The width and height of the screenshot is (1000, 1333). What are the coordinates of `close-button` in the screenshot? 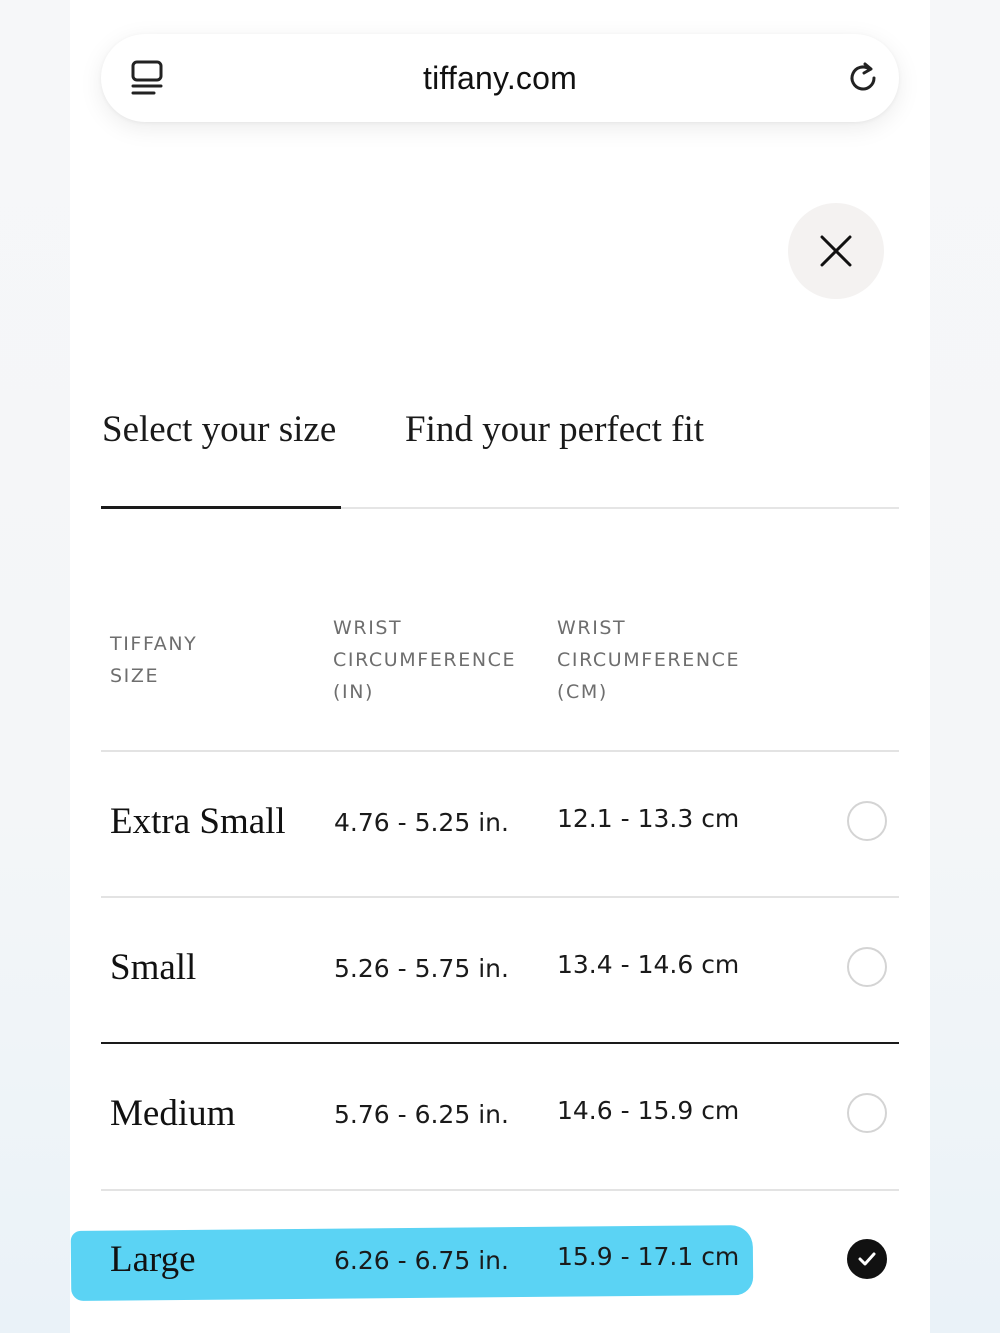 It's located at (836, 251).